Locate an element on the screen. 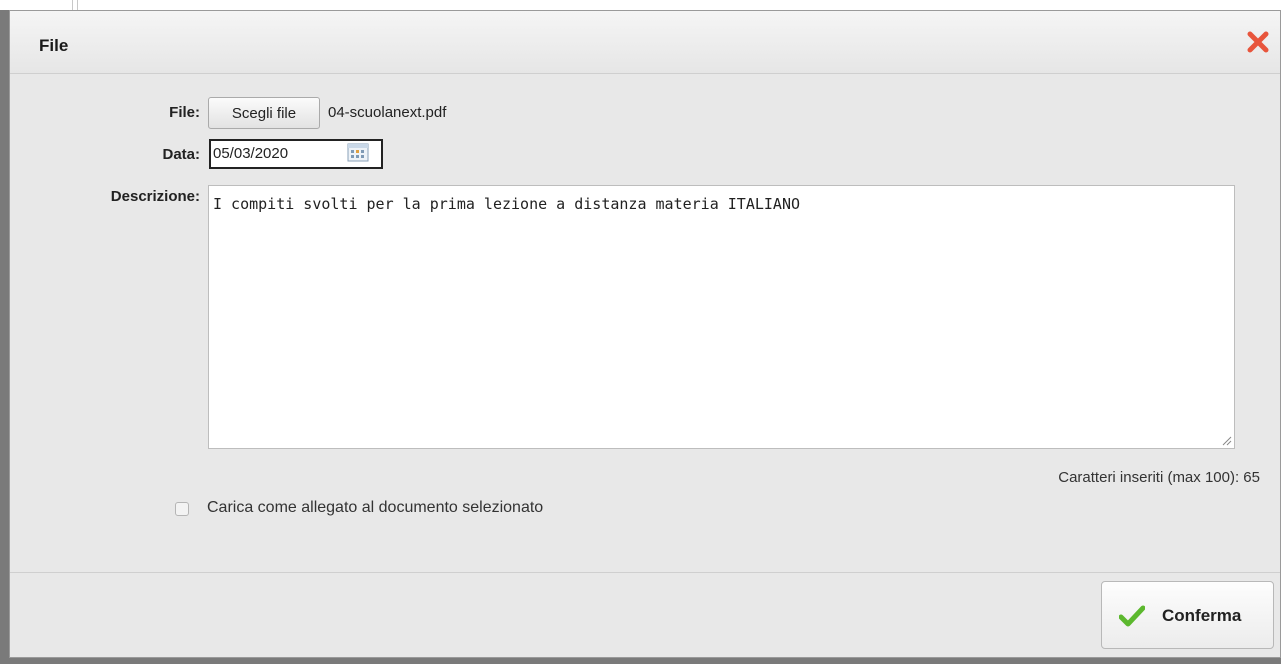 The image size is (1281, 664). file-label: File: is located at coordinates (184, 112).